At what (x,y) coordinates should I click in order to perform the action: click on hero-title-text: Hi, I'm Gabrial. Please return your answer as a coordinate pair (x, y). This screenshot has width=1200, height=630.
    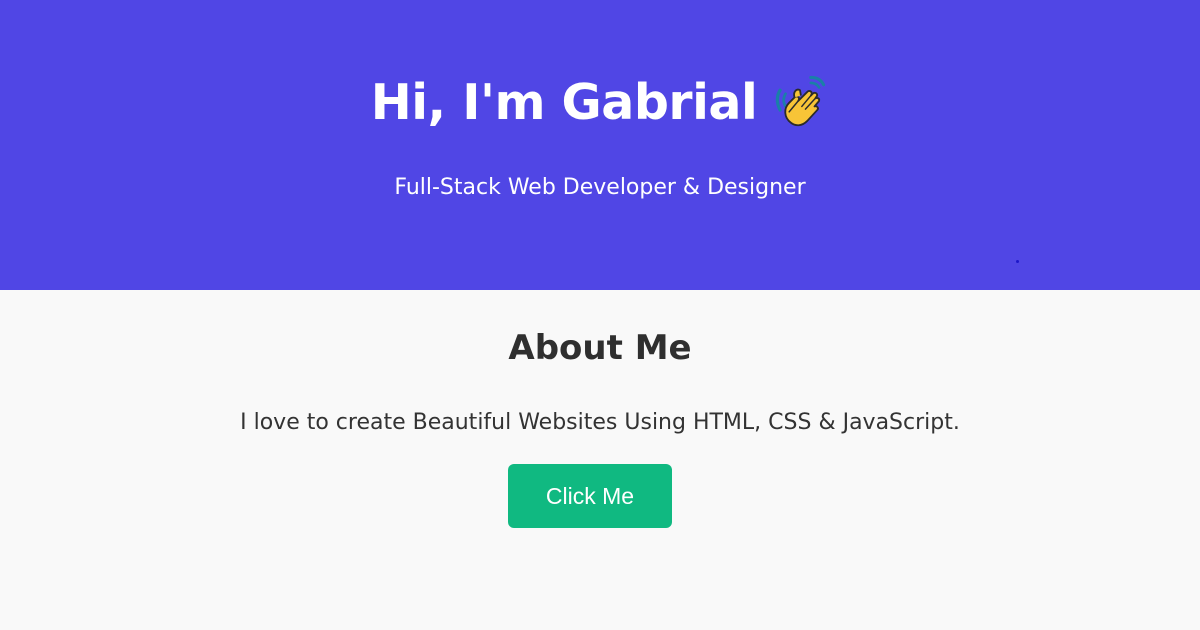
    Looking at the image, I should click on (564, 102).